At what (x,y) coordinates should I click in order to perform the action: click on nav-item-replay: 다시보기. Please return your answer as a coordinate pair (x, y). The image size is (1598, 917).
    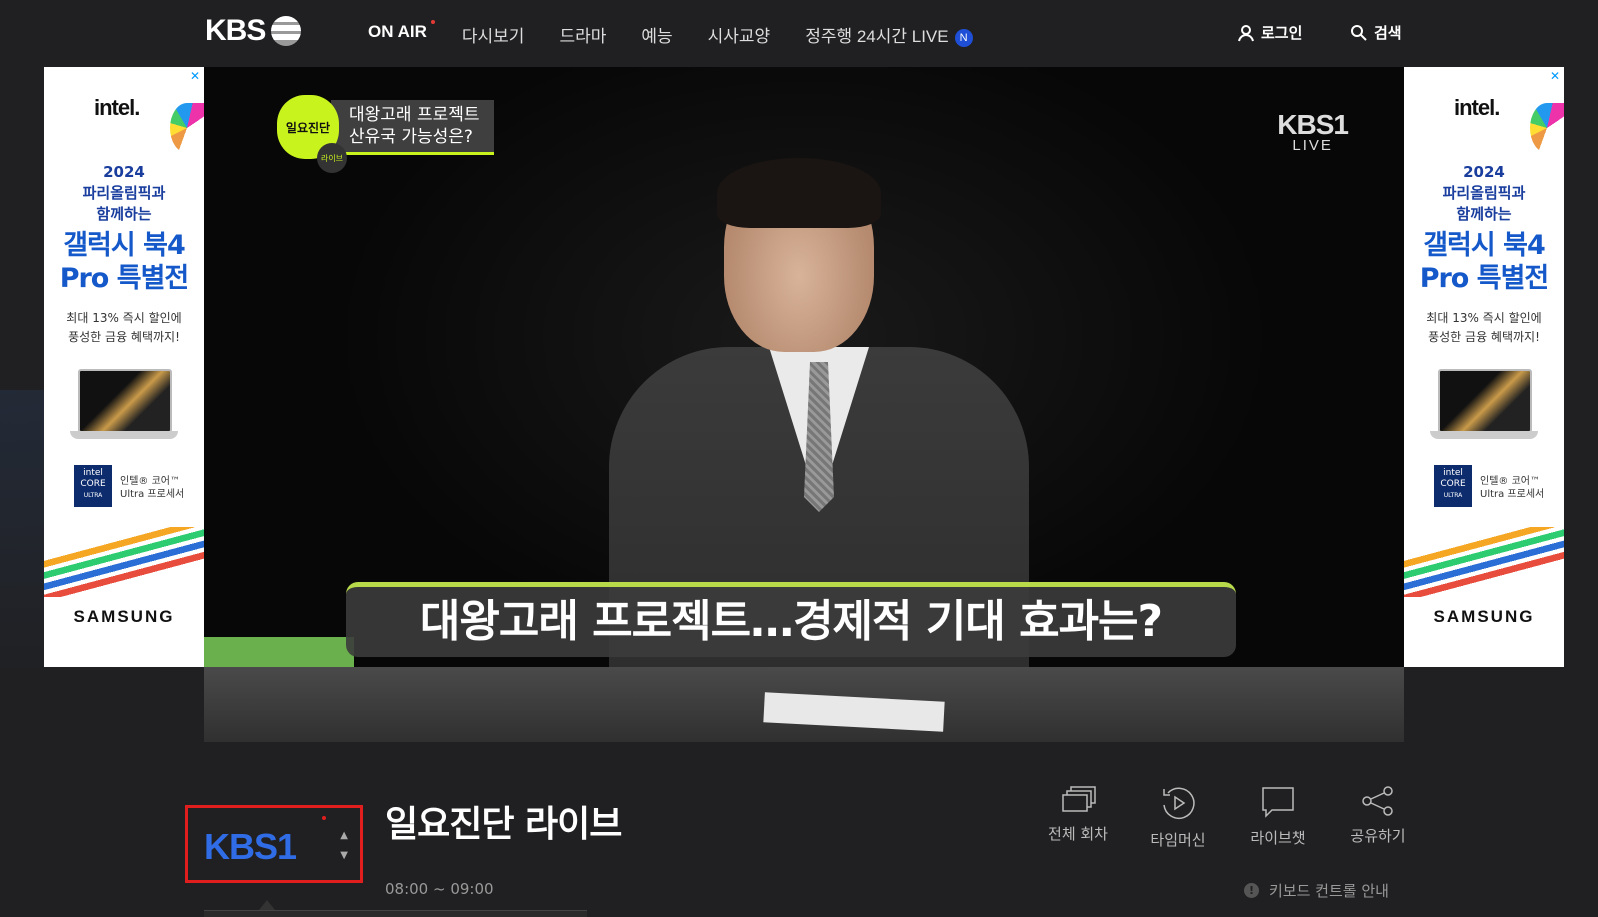
    Looking at the image, I should click on (493, 34).